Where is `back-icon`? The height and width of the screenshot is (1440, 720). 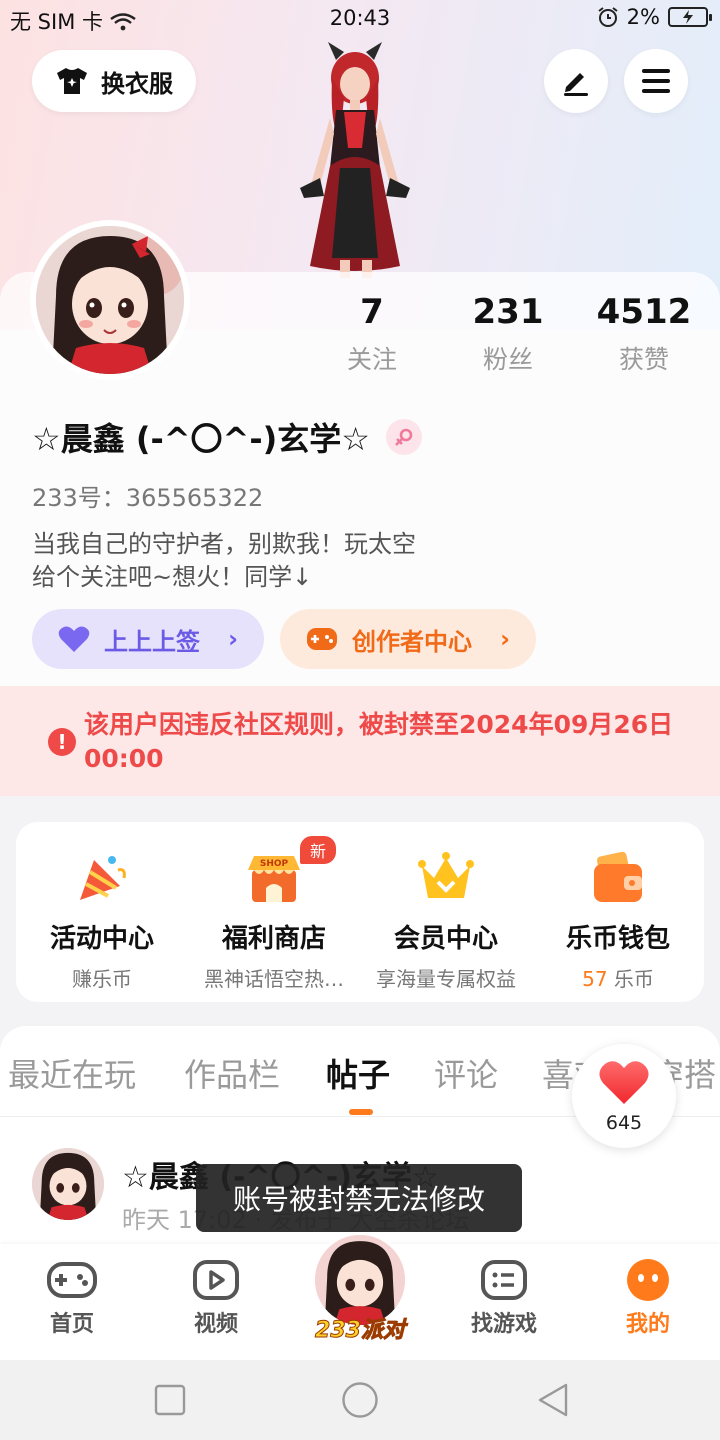 back-icon is located at coordinates (553, 1400).